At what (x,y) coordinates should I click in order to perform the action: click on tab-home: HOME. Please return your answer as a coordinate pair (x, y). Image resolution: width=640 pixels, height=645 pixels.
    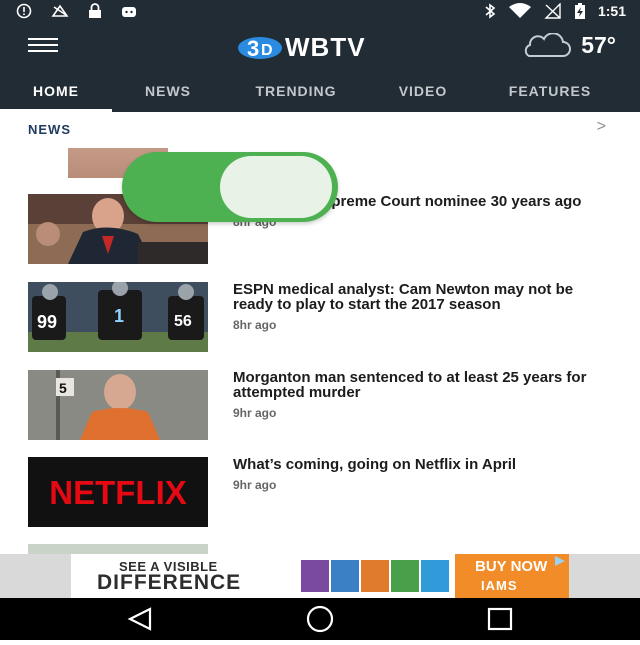
    Looking at the image, I should click on (56, 91).